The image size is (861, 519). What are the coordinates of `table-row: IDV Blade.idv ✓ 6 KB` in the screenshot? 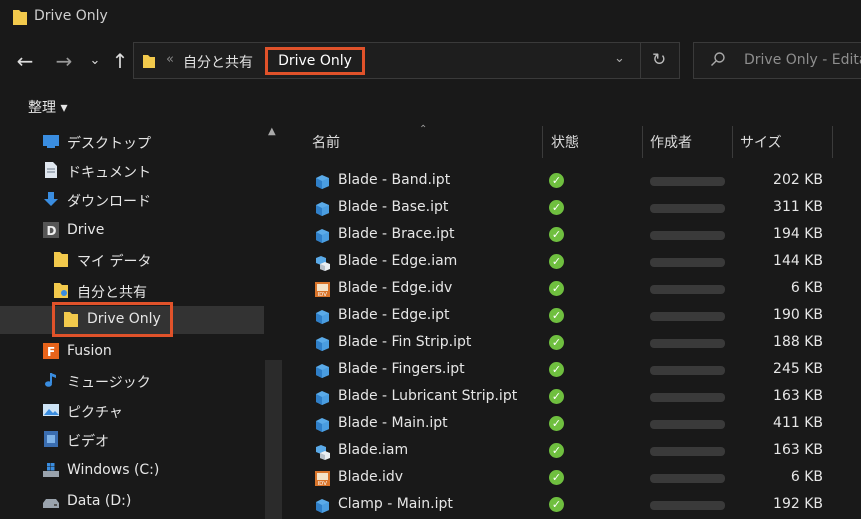 It's located at (574, 478).